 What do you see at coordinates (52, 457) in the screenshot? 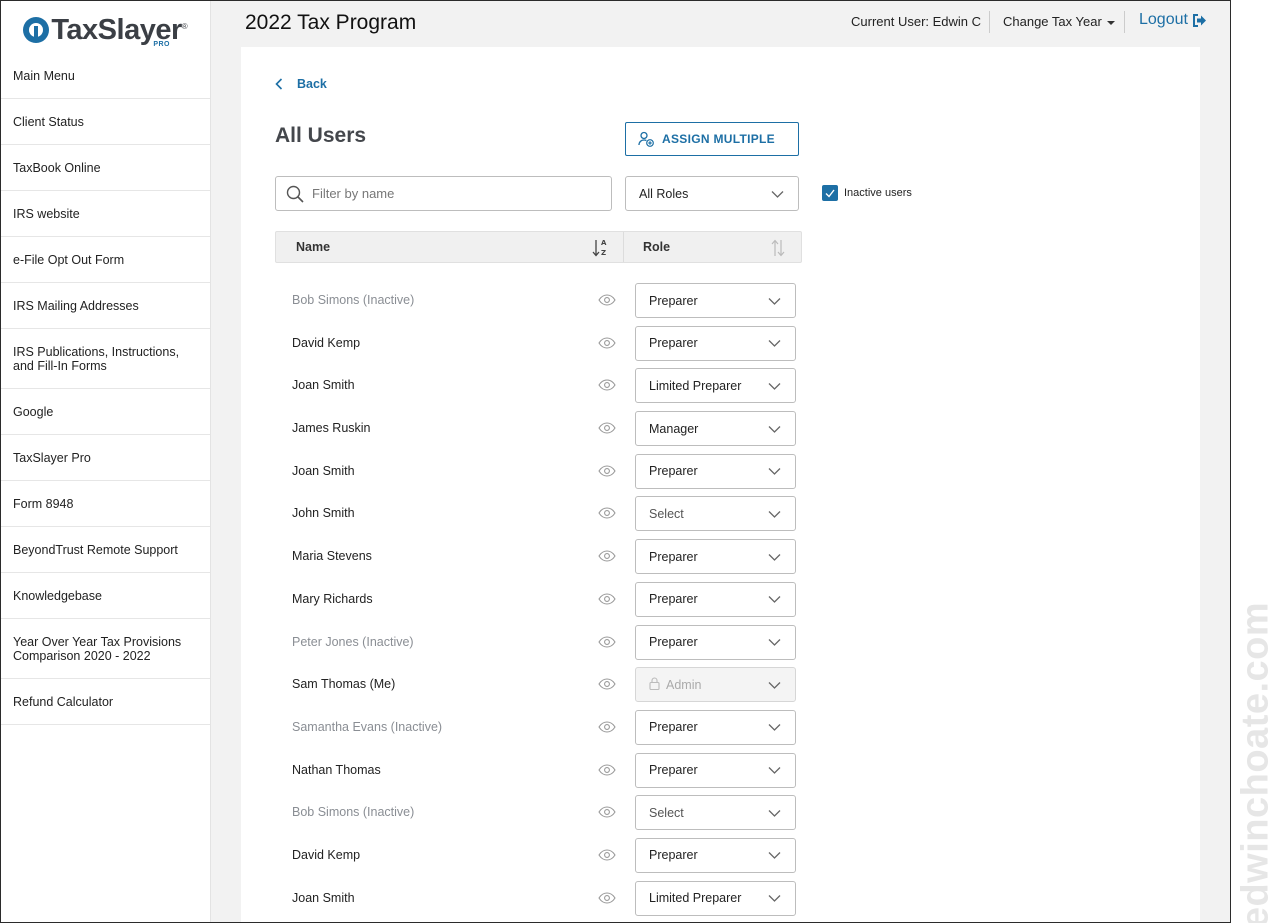
I see `sidebar-item-label: TaxSlayer Pro` at bounding box center [52, 457].